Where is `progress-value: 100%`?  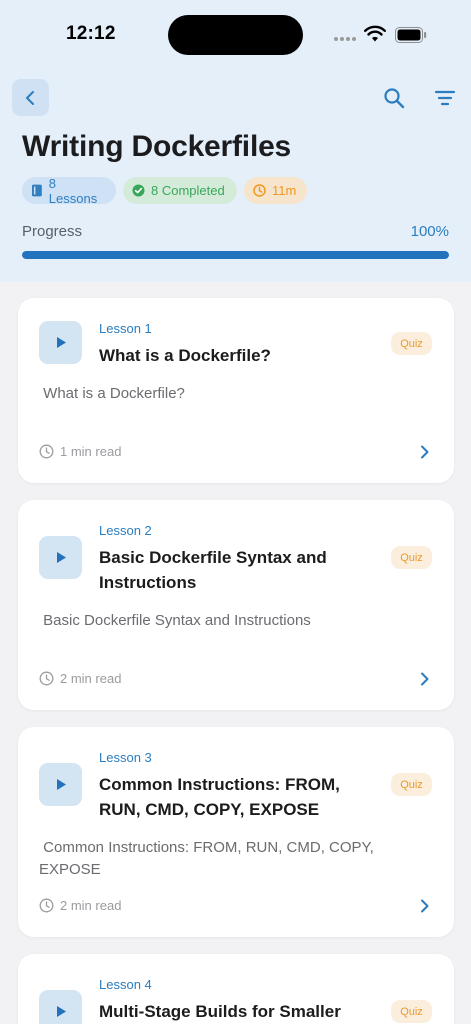 progress-value: 100% is located at coordinates (429, 231).